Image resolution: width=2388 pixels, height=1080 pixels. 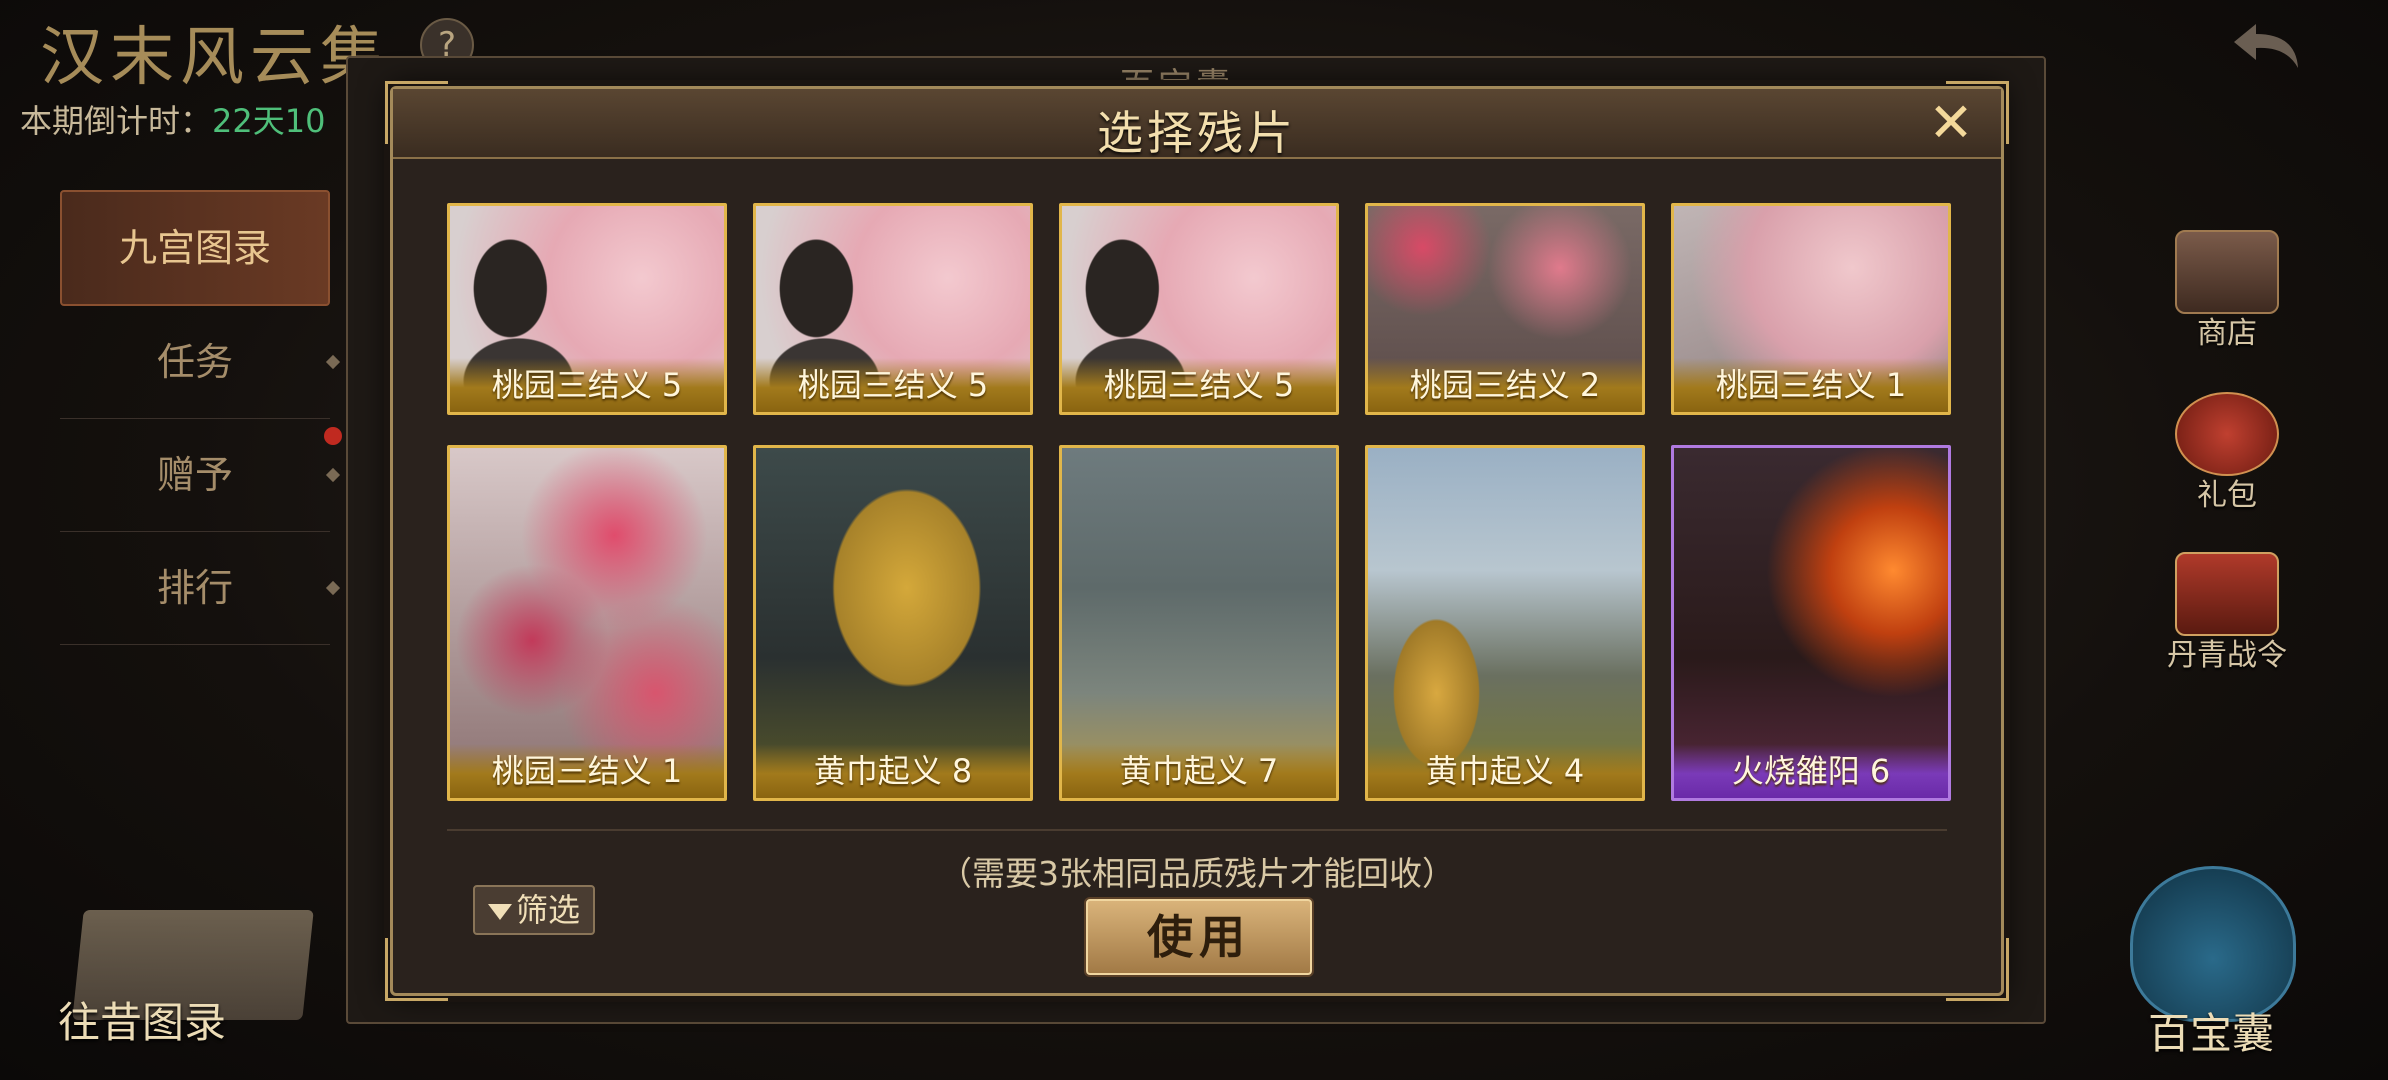 What do you see at coordinates (499, 912) in the screenshot?
I see `filter-icon` at bounding box center [499, 912].